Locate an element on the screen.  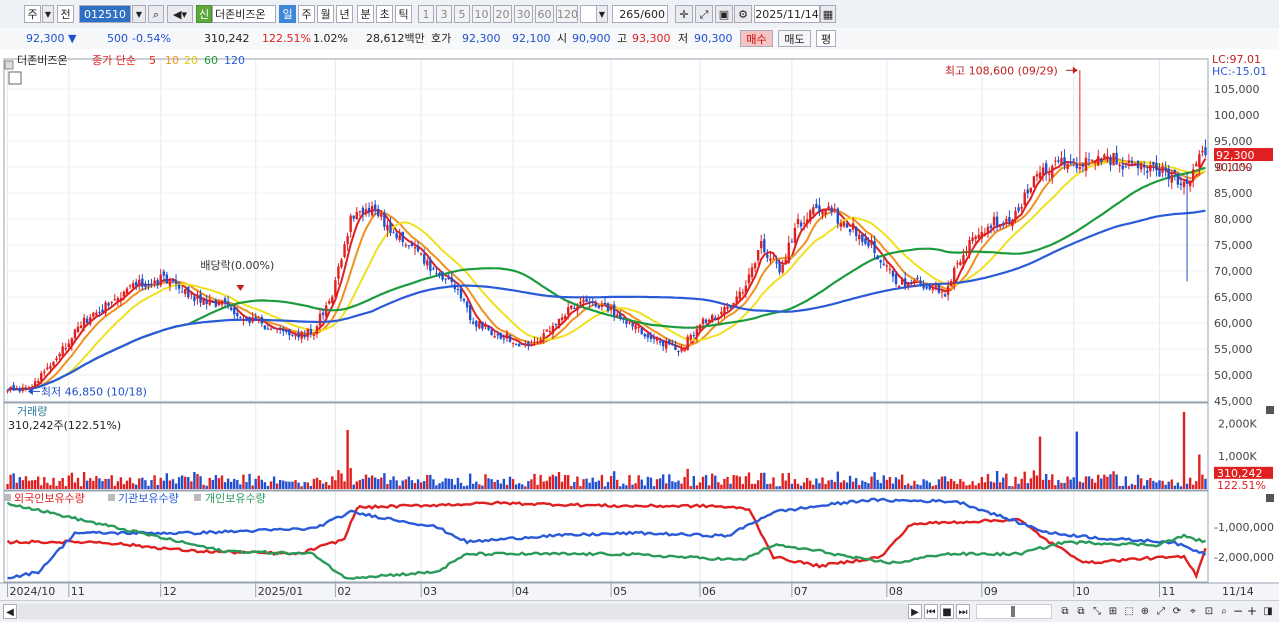
crosshair-icon: ✛ is located at coordinates (684, 14).